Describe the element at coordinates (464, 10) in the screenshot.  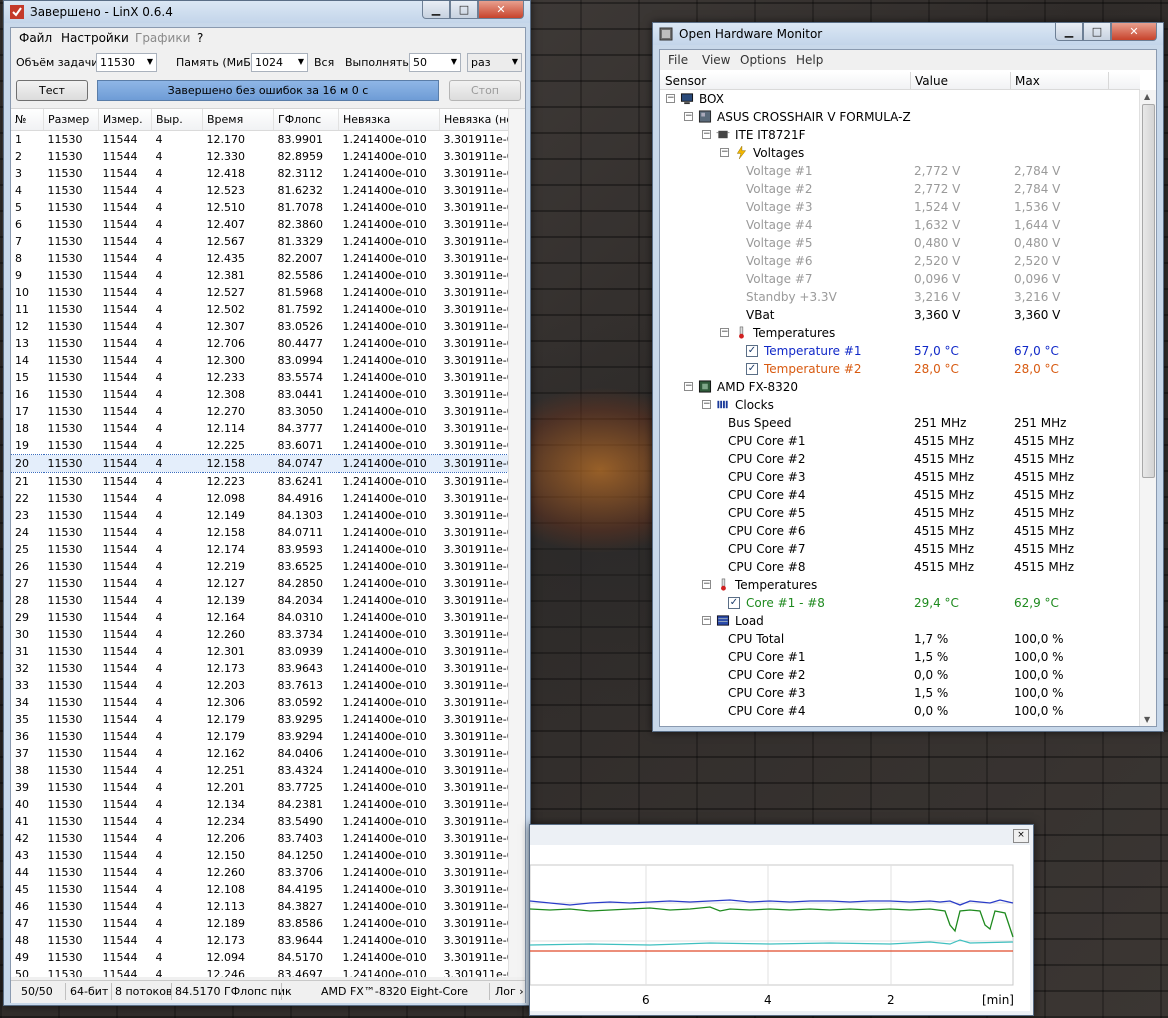
I see `maximize-button: □` at that location.